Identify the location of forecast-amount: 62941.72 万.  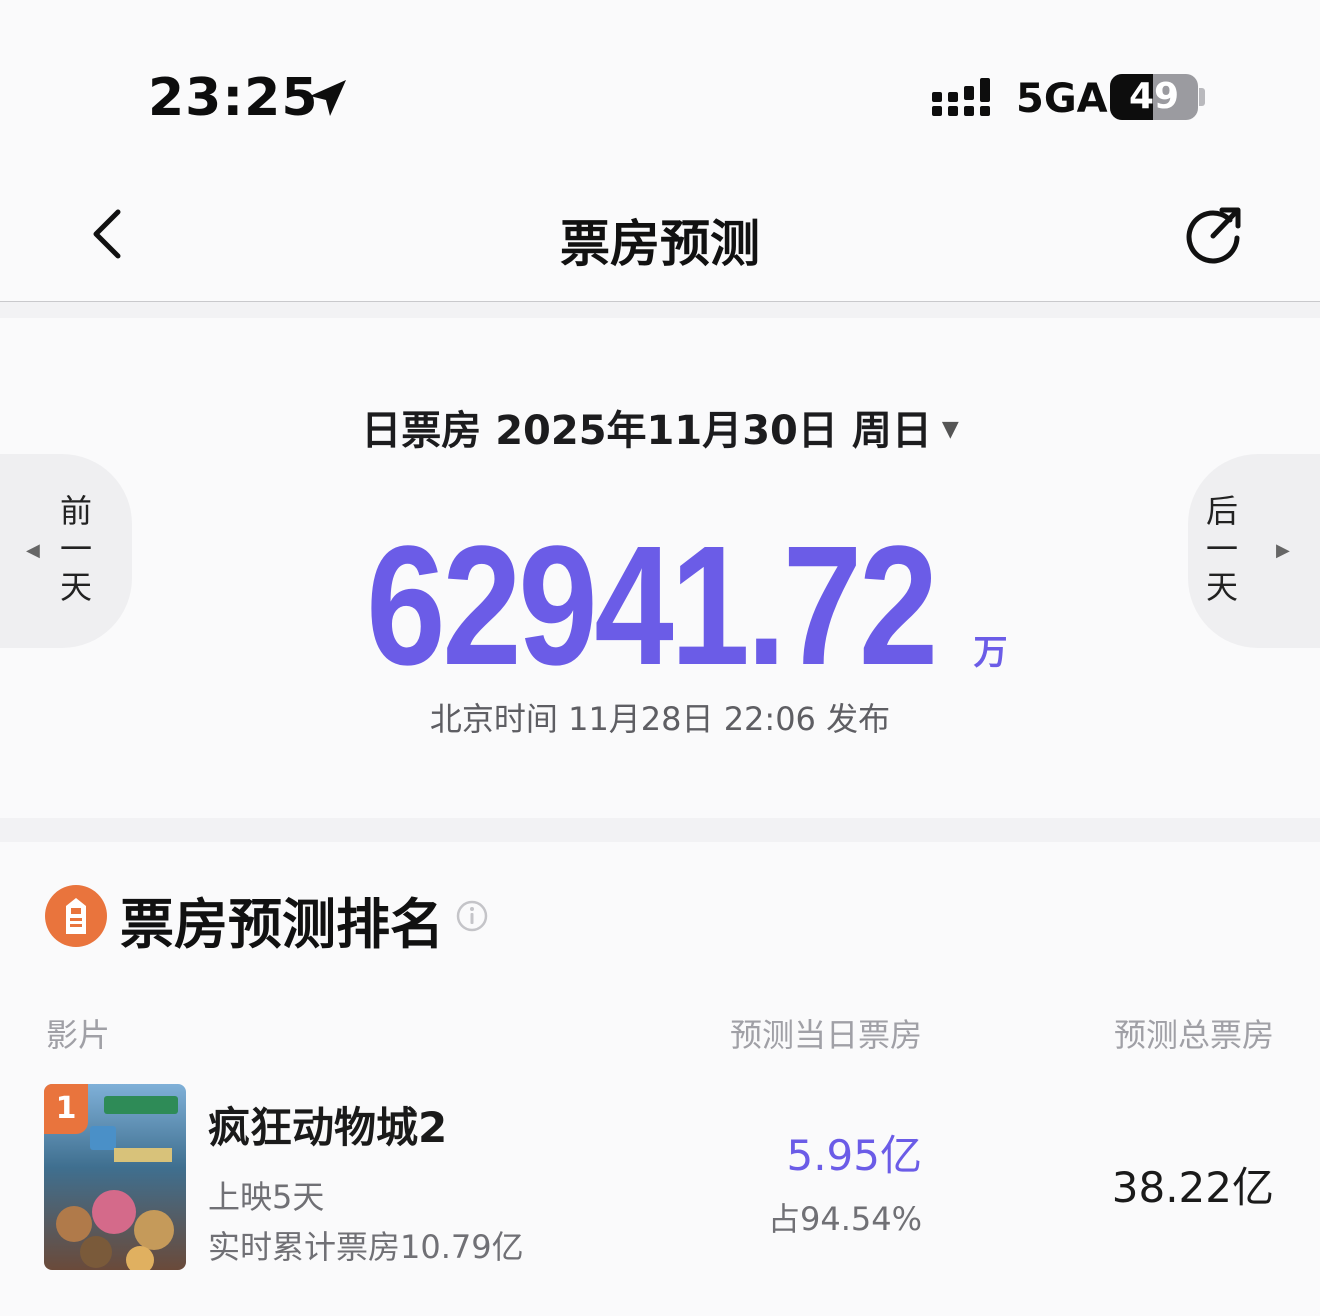
(660, 606).